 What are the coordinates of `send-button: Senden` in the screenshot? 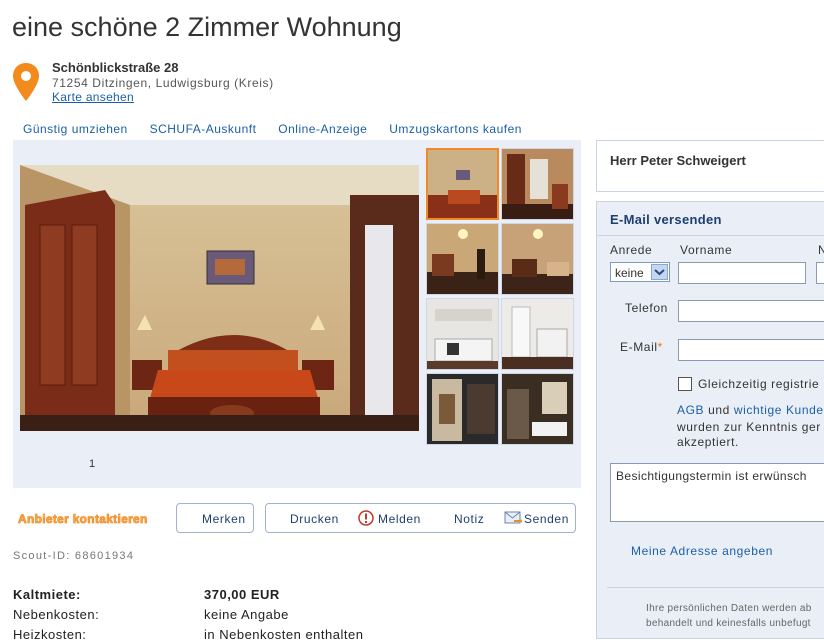 It's located at (546, 519).